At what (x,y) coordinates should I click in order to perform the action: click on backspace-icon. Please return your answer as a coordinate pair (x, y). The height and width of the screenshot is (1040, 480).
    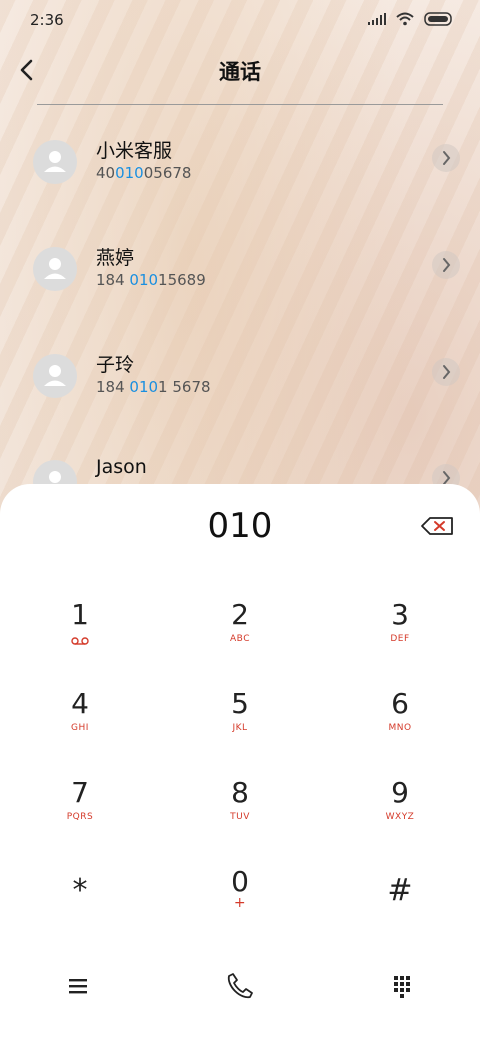
    Looking at the image, I should click on (437, 526).